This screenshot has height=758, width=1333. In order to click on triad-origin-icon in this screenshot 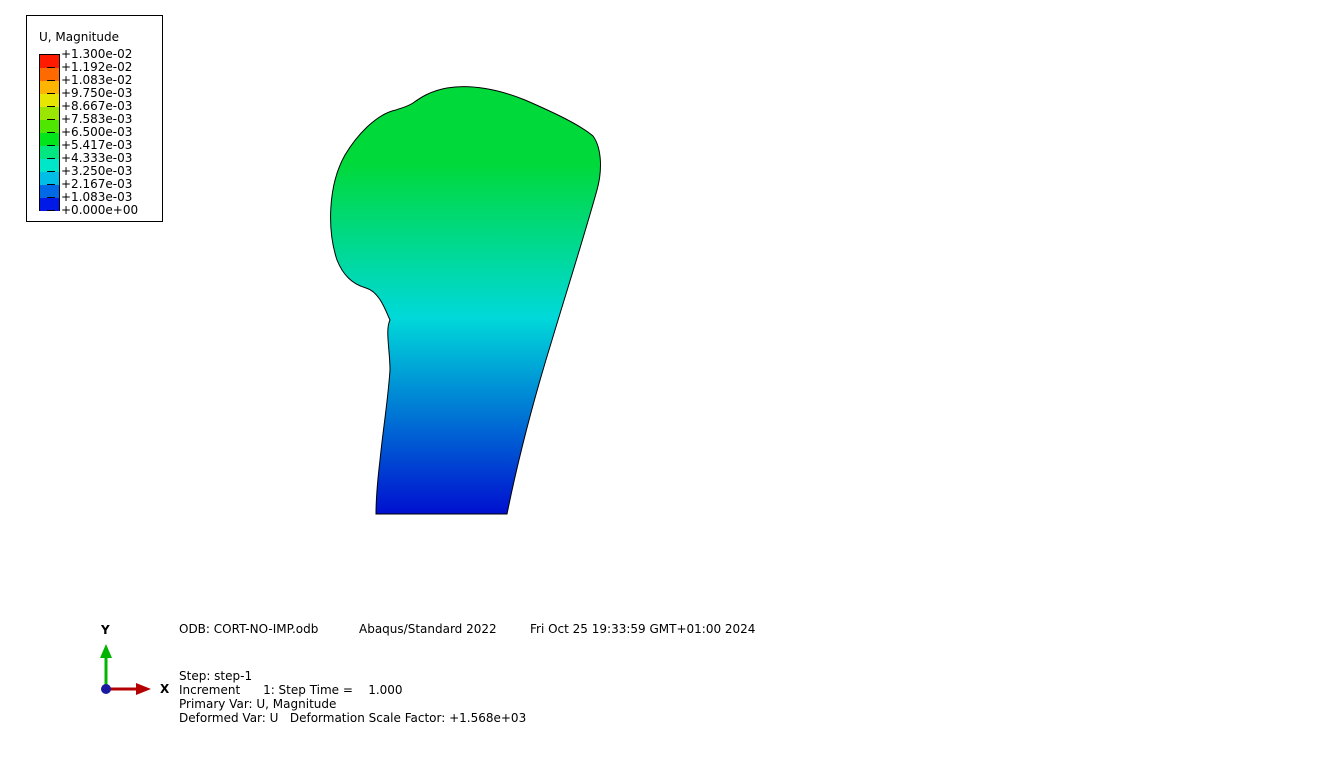, I will do `click(106, 689)`.